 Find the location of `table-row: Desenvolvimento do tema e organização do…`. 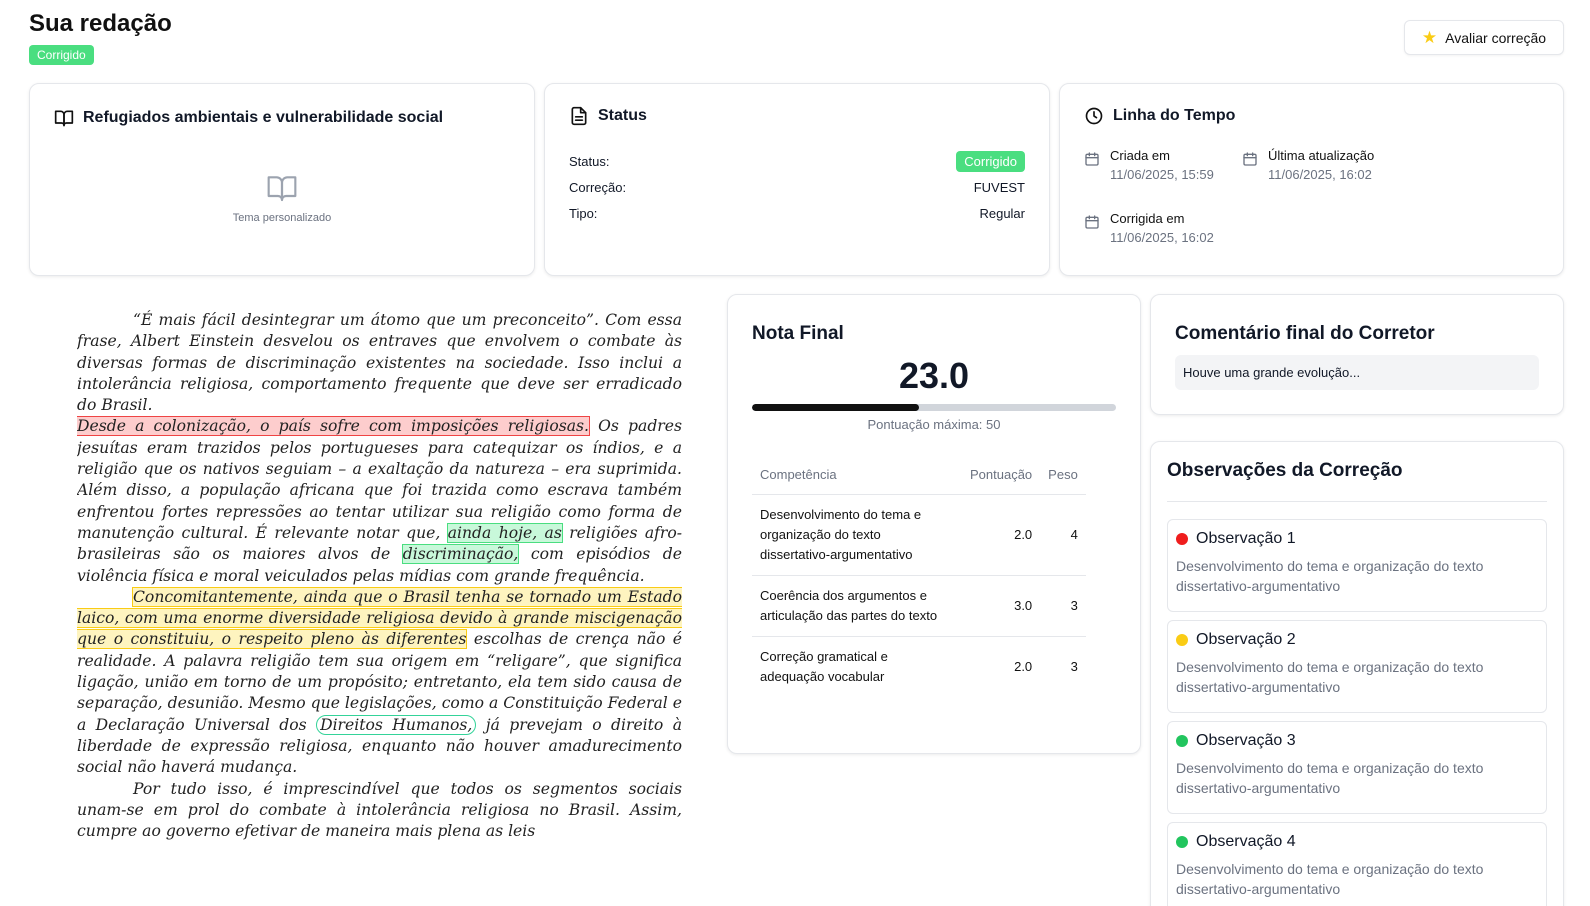

table-row: Desenvolvimento do tema e organização do… is located at coordinates (919, 535).